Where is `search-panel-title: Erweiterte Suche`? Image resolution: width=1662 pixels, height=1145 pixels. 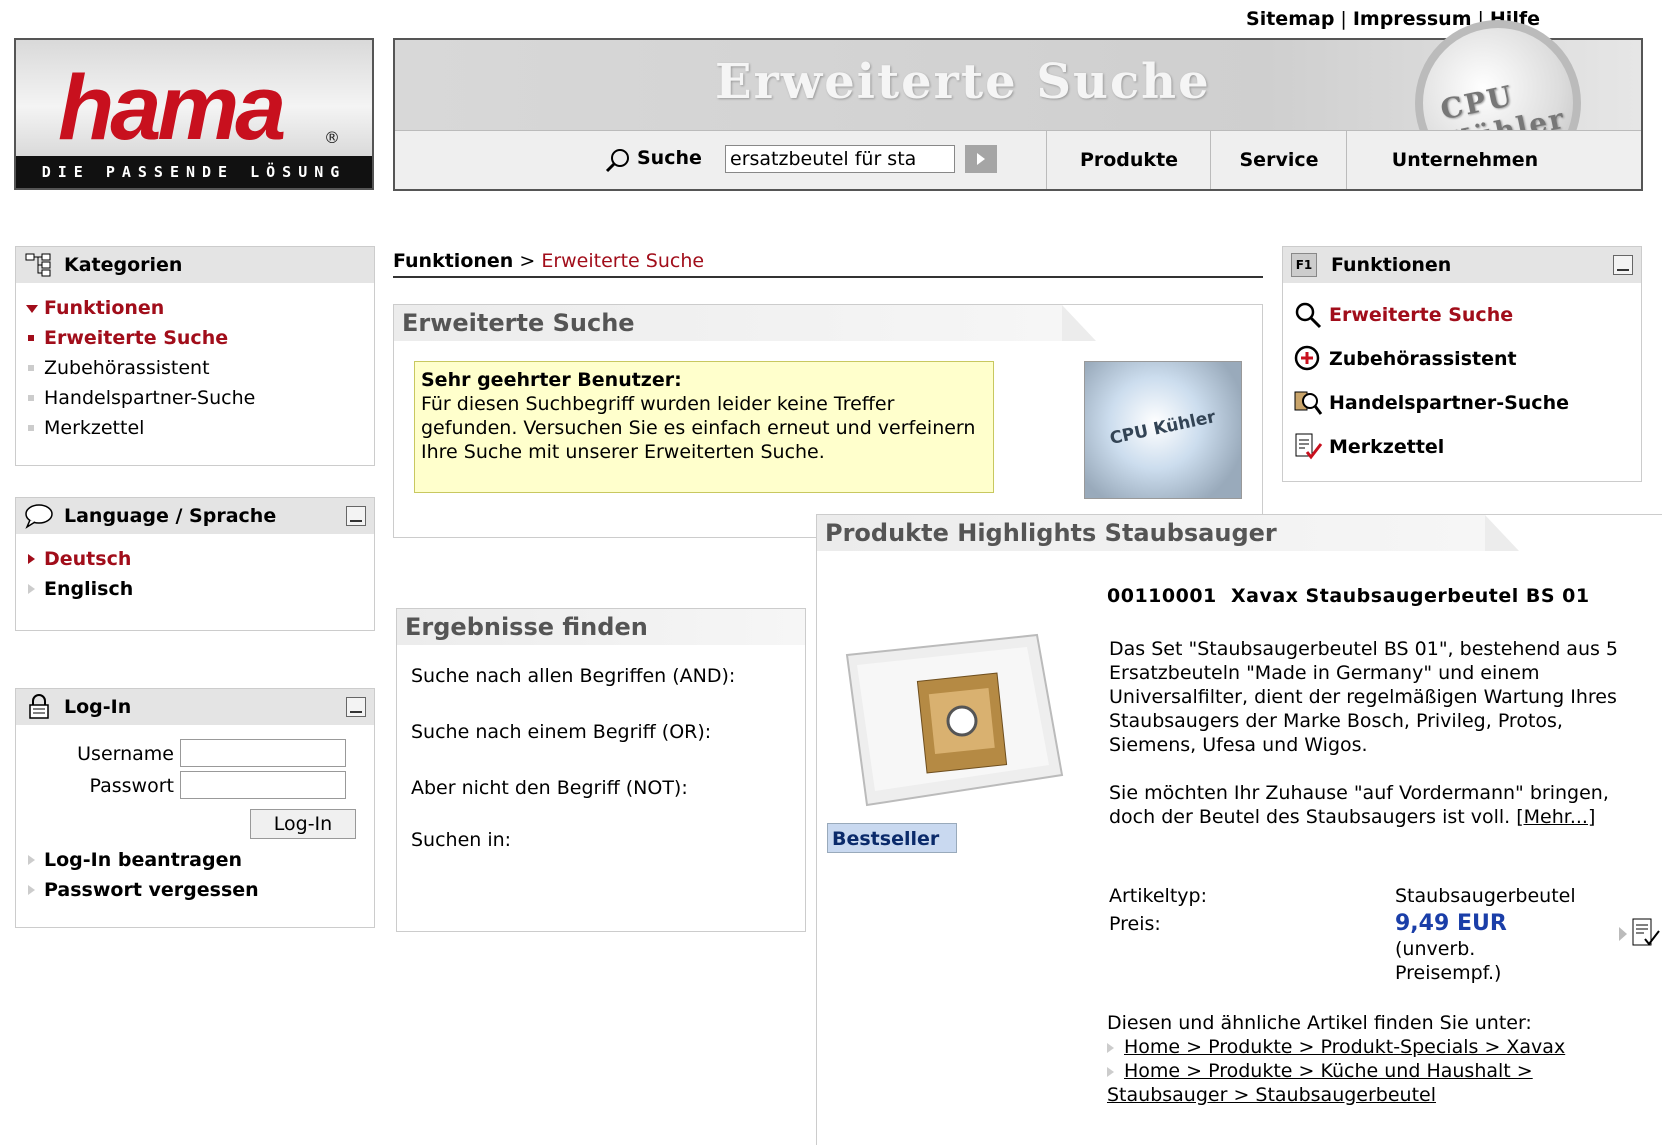 search-panel-title: Erweiterte Suche is located at coordinates (745, 323).